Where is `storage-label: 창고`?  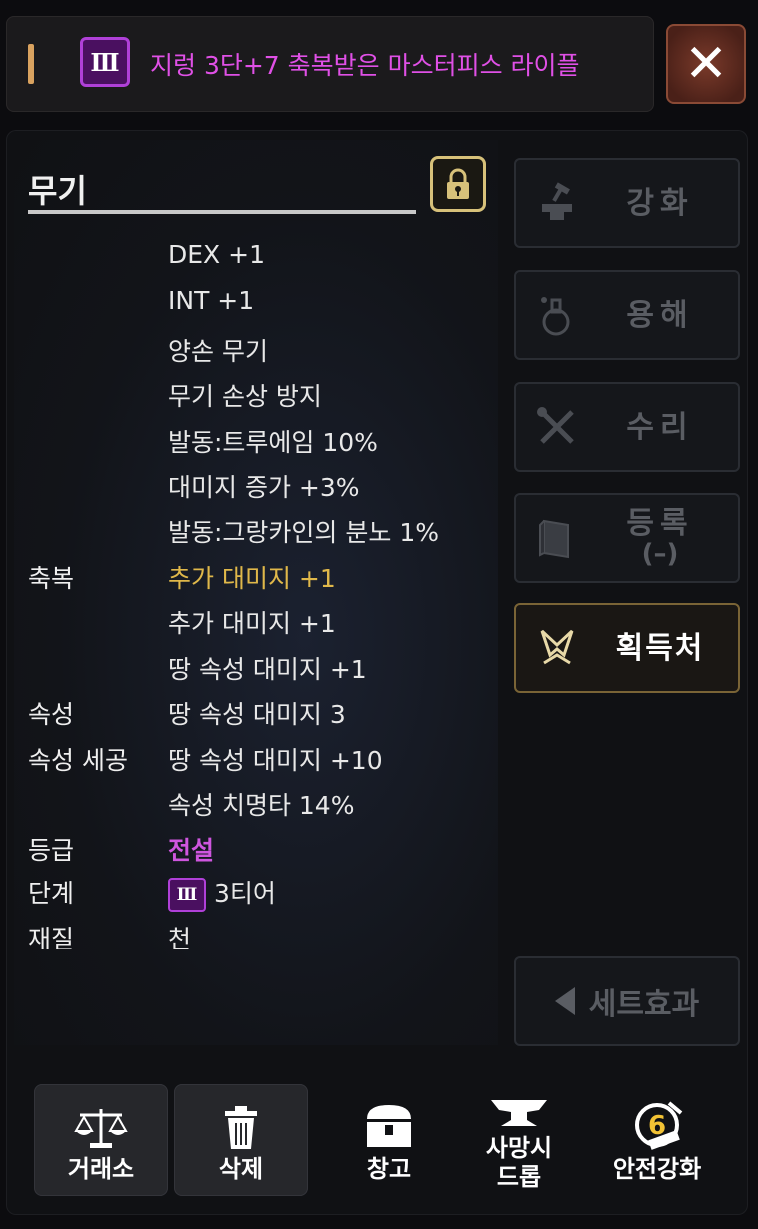
storage-label: 창고 is located at coordinates (389, 1169).